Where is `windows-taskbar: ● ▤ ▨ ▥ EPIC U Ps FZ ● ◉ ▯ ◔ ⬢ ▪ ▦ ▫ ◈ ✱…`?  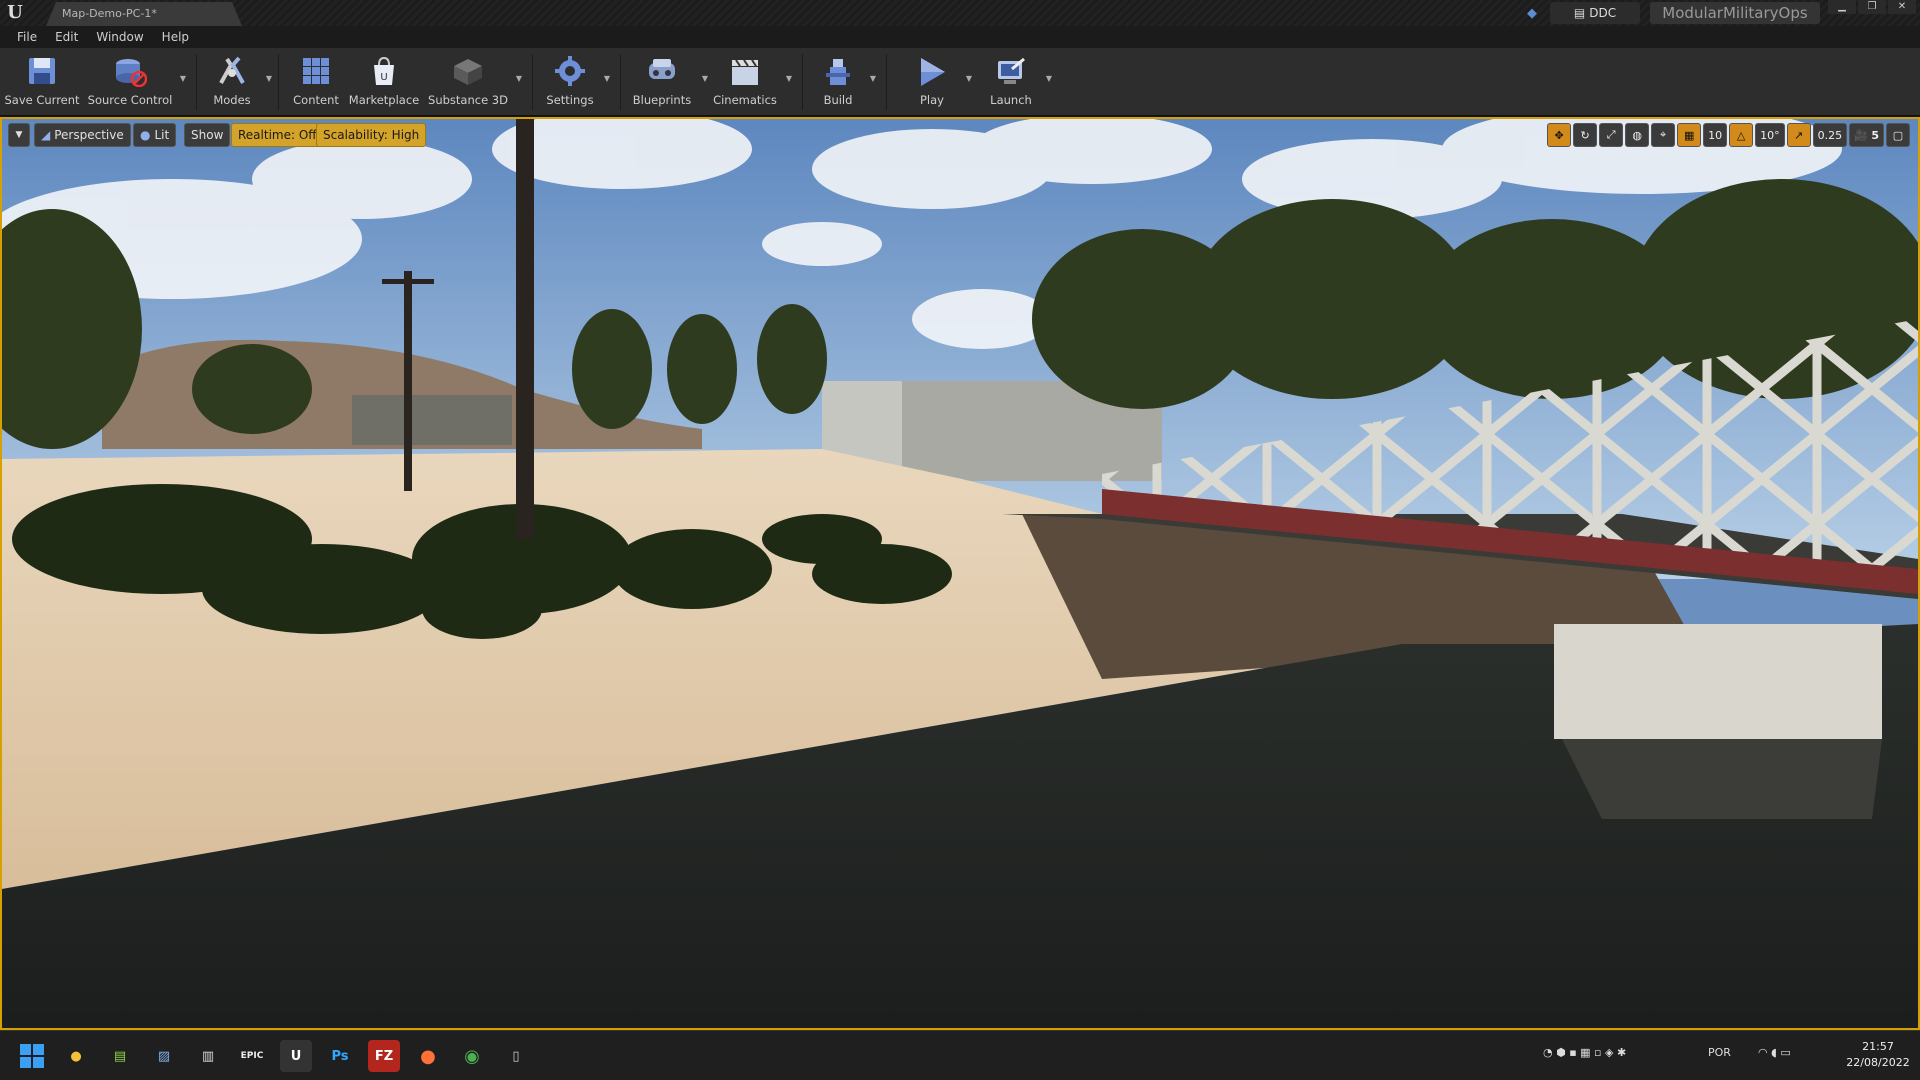
windows-taskbar: ● ▤ ▨ ▥ EPIC U Ps FZ ● ◉ ▯ ◔ ⬢ ▪ ▦ ▫ ◈ ✱… is located at coordinates (960, 1055).